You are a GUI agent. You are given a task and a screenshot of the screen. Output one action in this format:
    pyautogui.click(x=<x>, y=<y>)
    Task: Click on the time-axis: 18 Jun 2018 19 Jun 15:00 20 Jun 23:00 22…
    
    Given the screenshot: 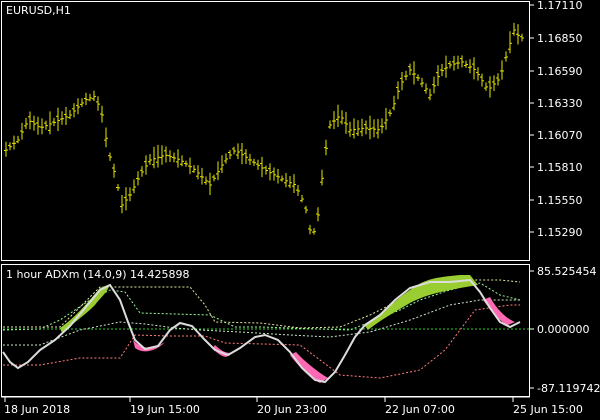 What is the action you would take?
    pyautogui.click(x=293, y=406)
    